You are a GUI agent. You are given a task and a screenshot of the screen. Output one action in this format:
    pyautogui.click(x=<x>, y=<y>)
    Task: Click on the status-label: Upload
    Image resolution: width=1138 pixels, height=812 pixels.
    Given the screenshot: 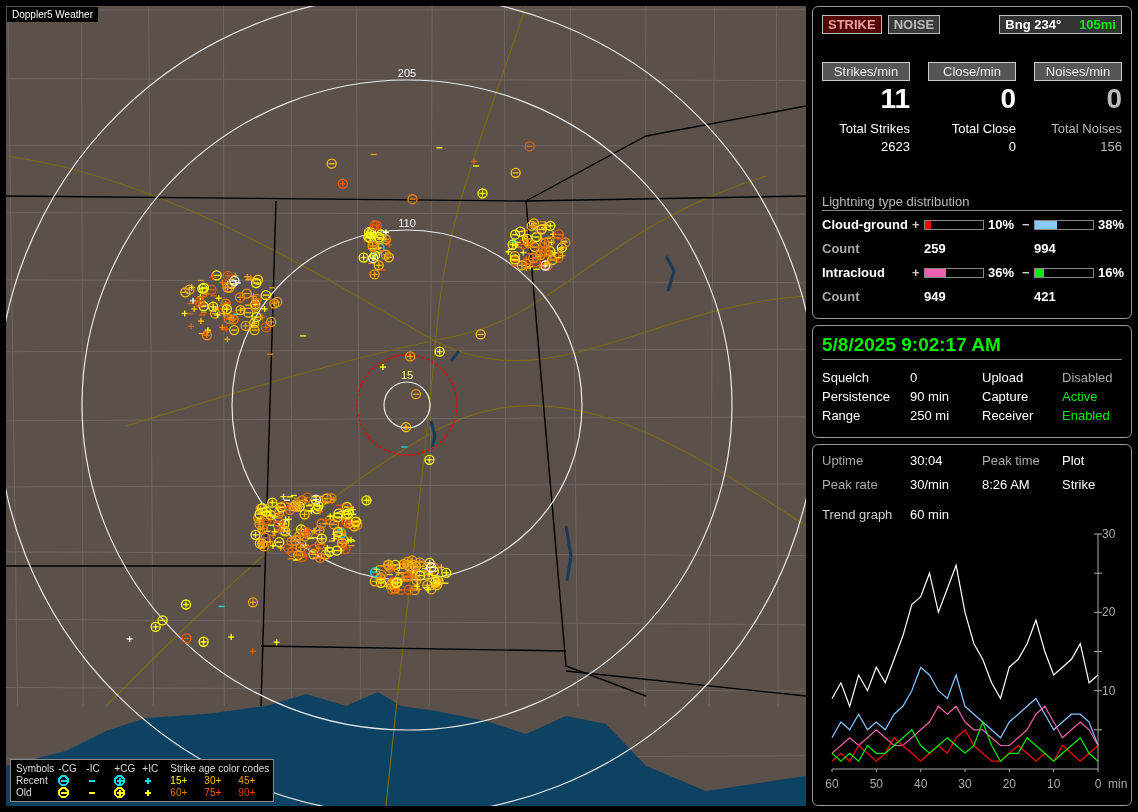 What is the action you would take?
    pyautogui.click(x=1003, y=377)
    